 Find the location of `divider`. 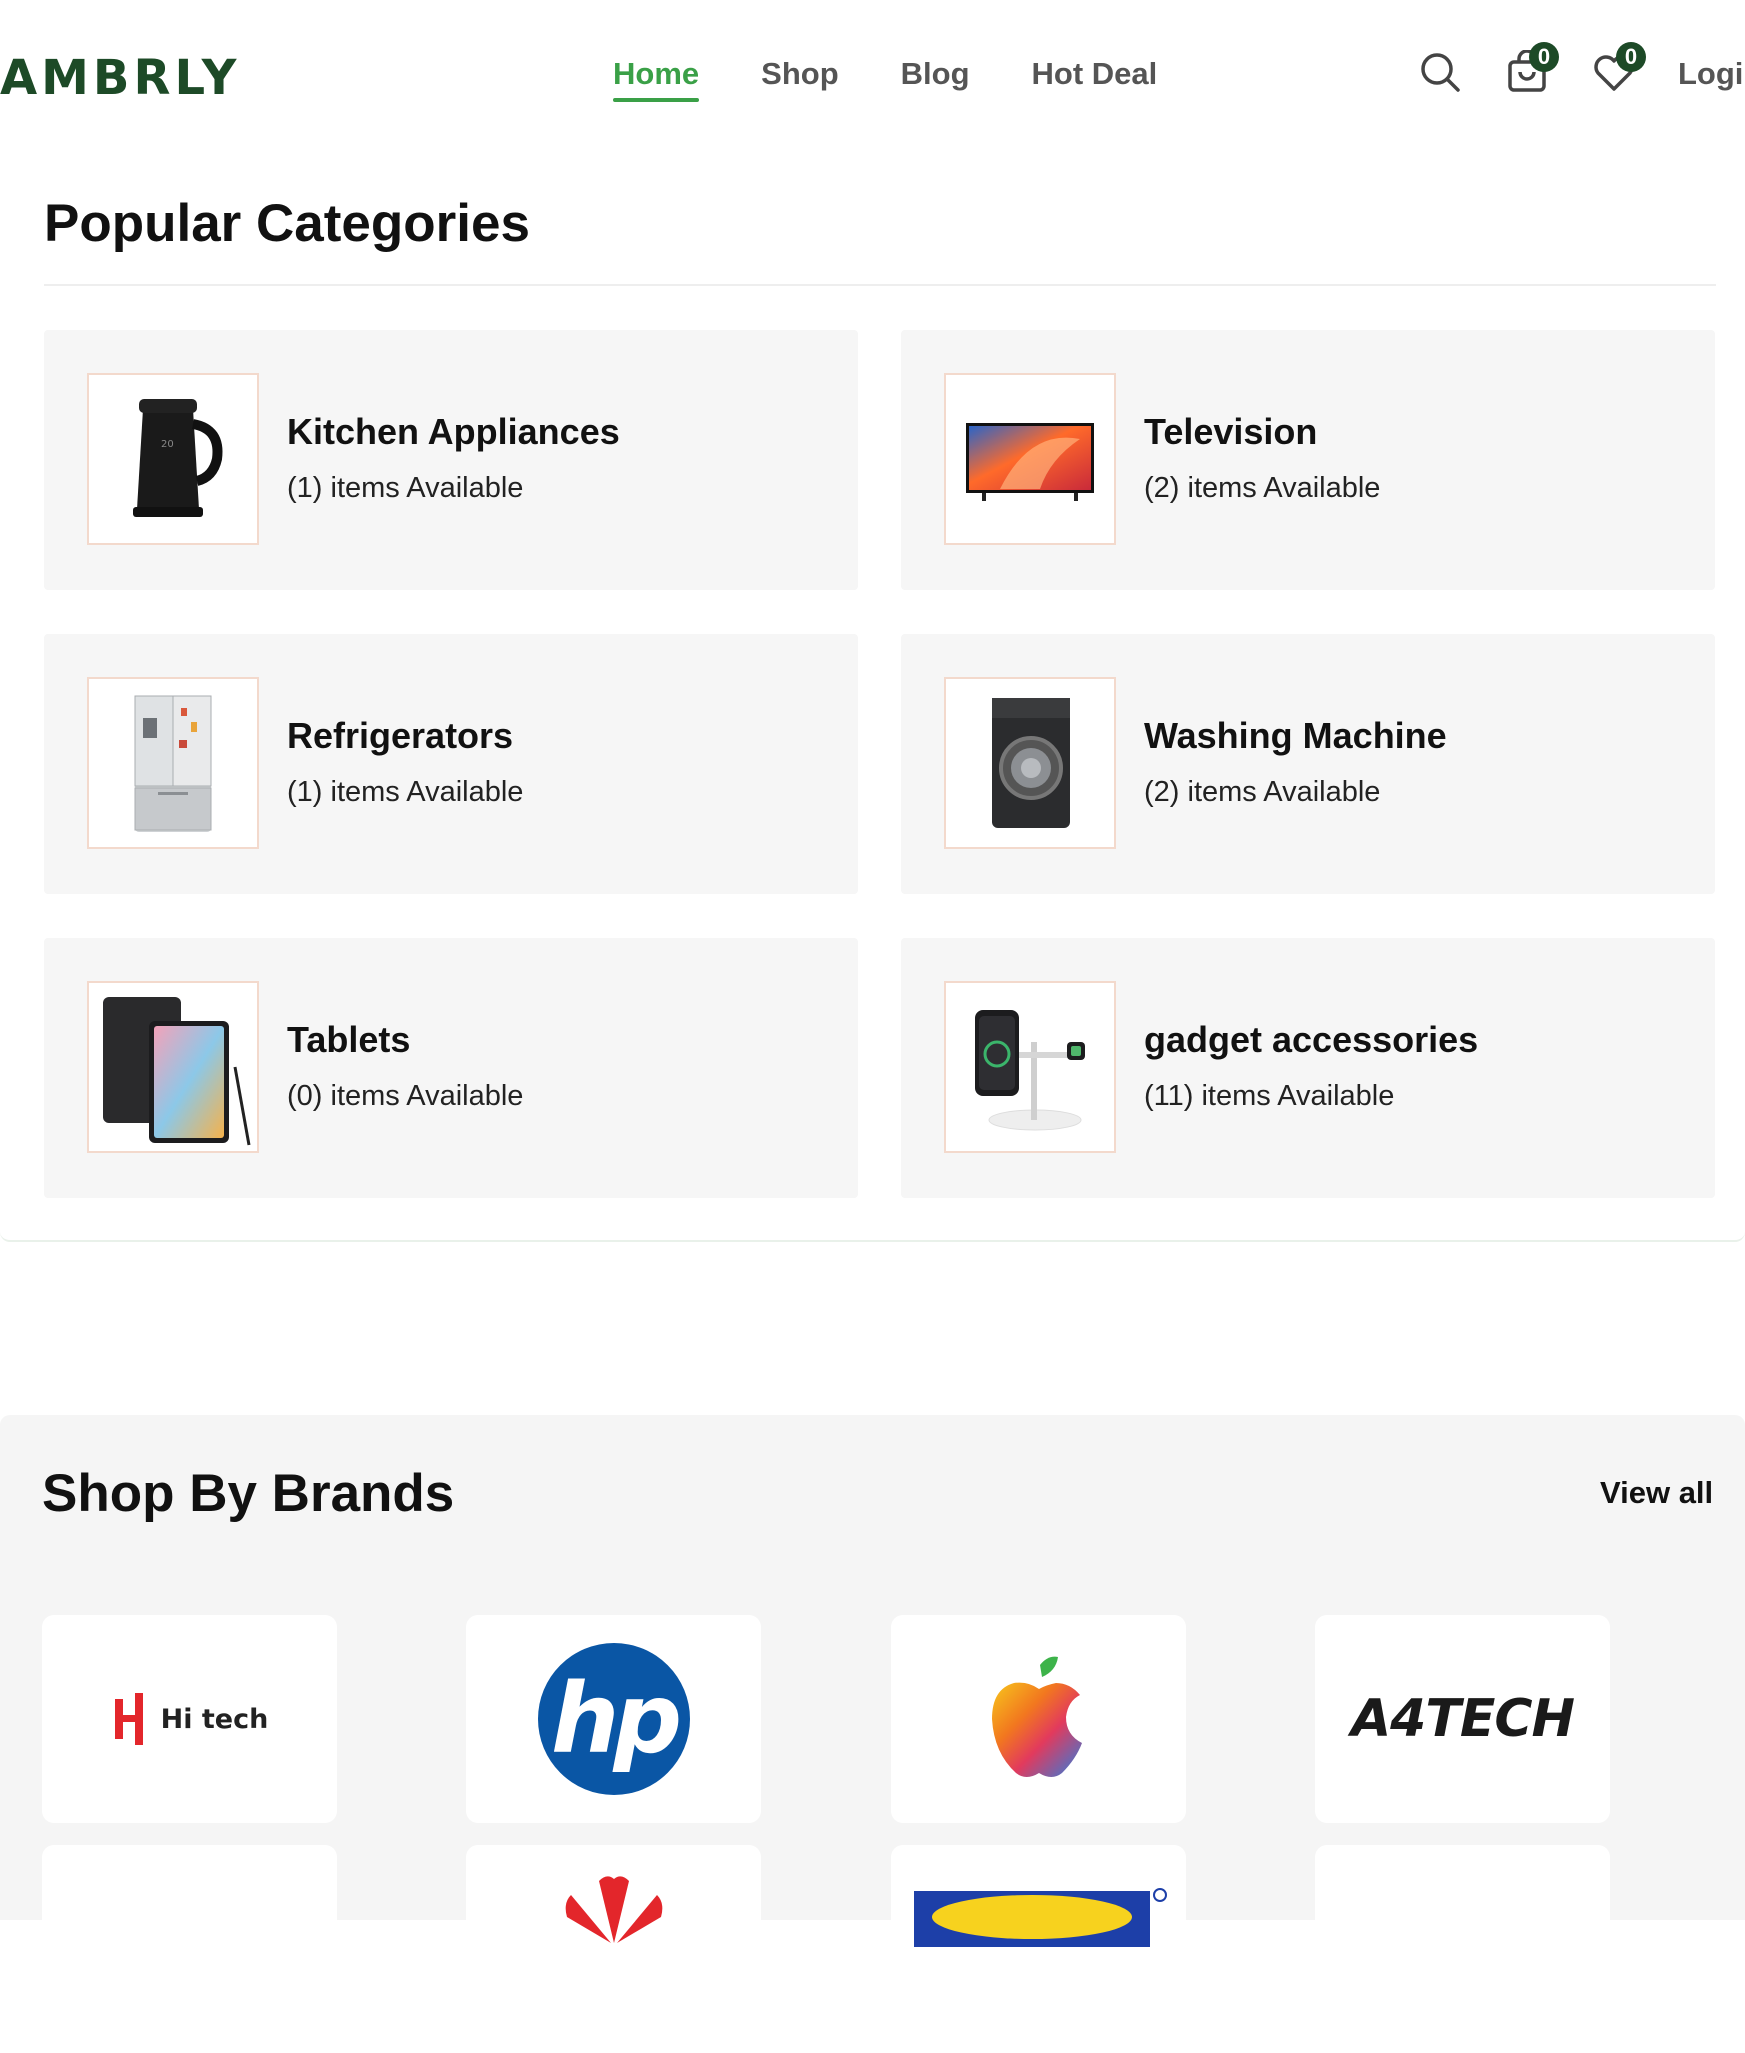

divider is located at coordinates (880, 285).